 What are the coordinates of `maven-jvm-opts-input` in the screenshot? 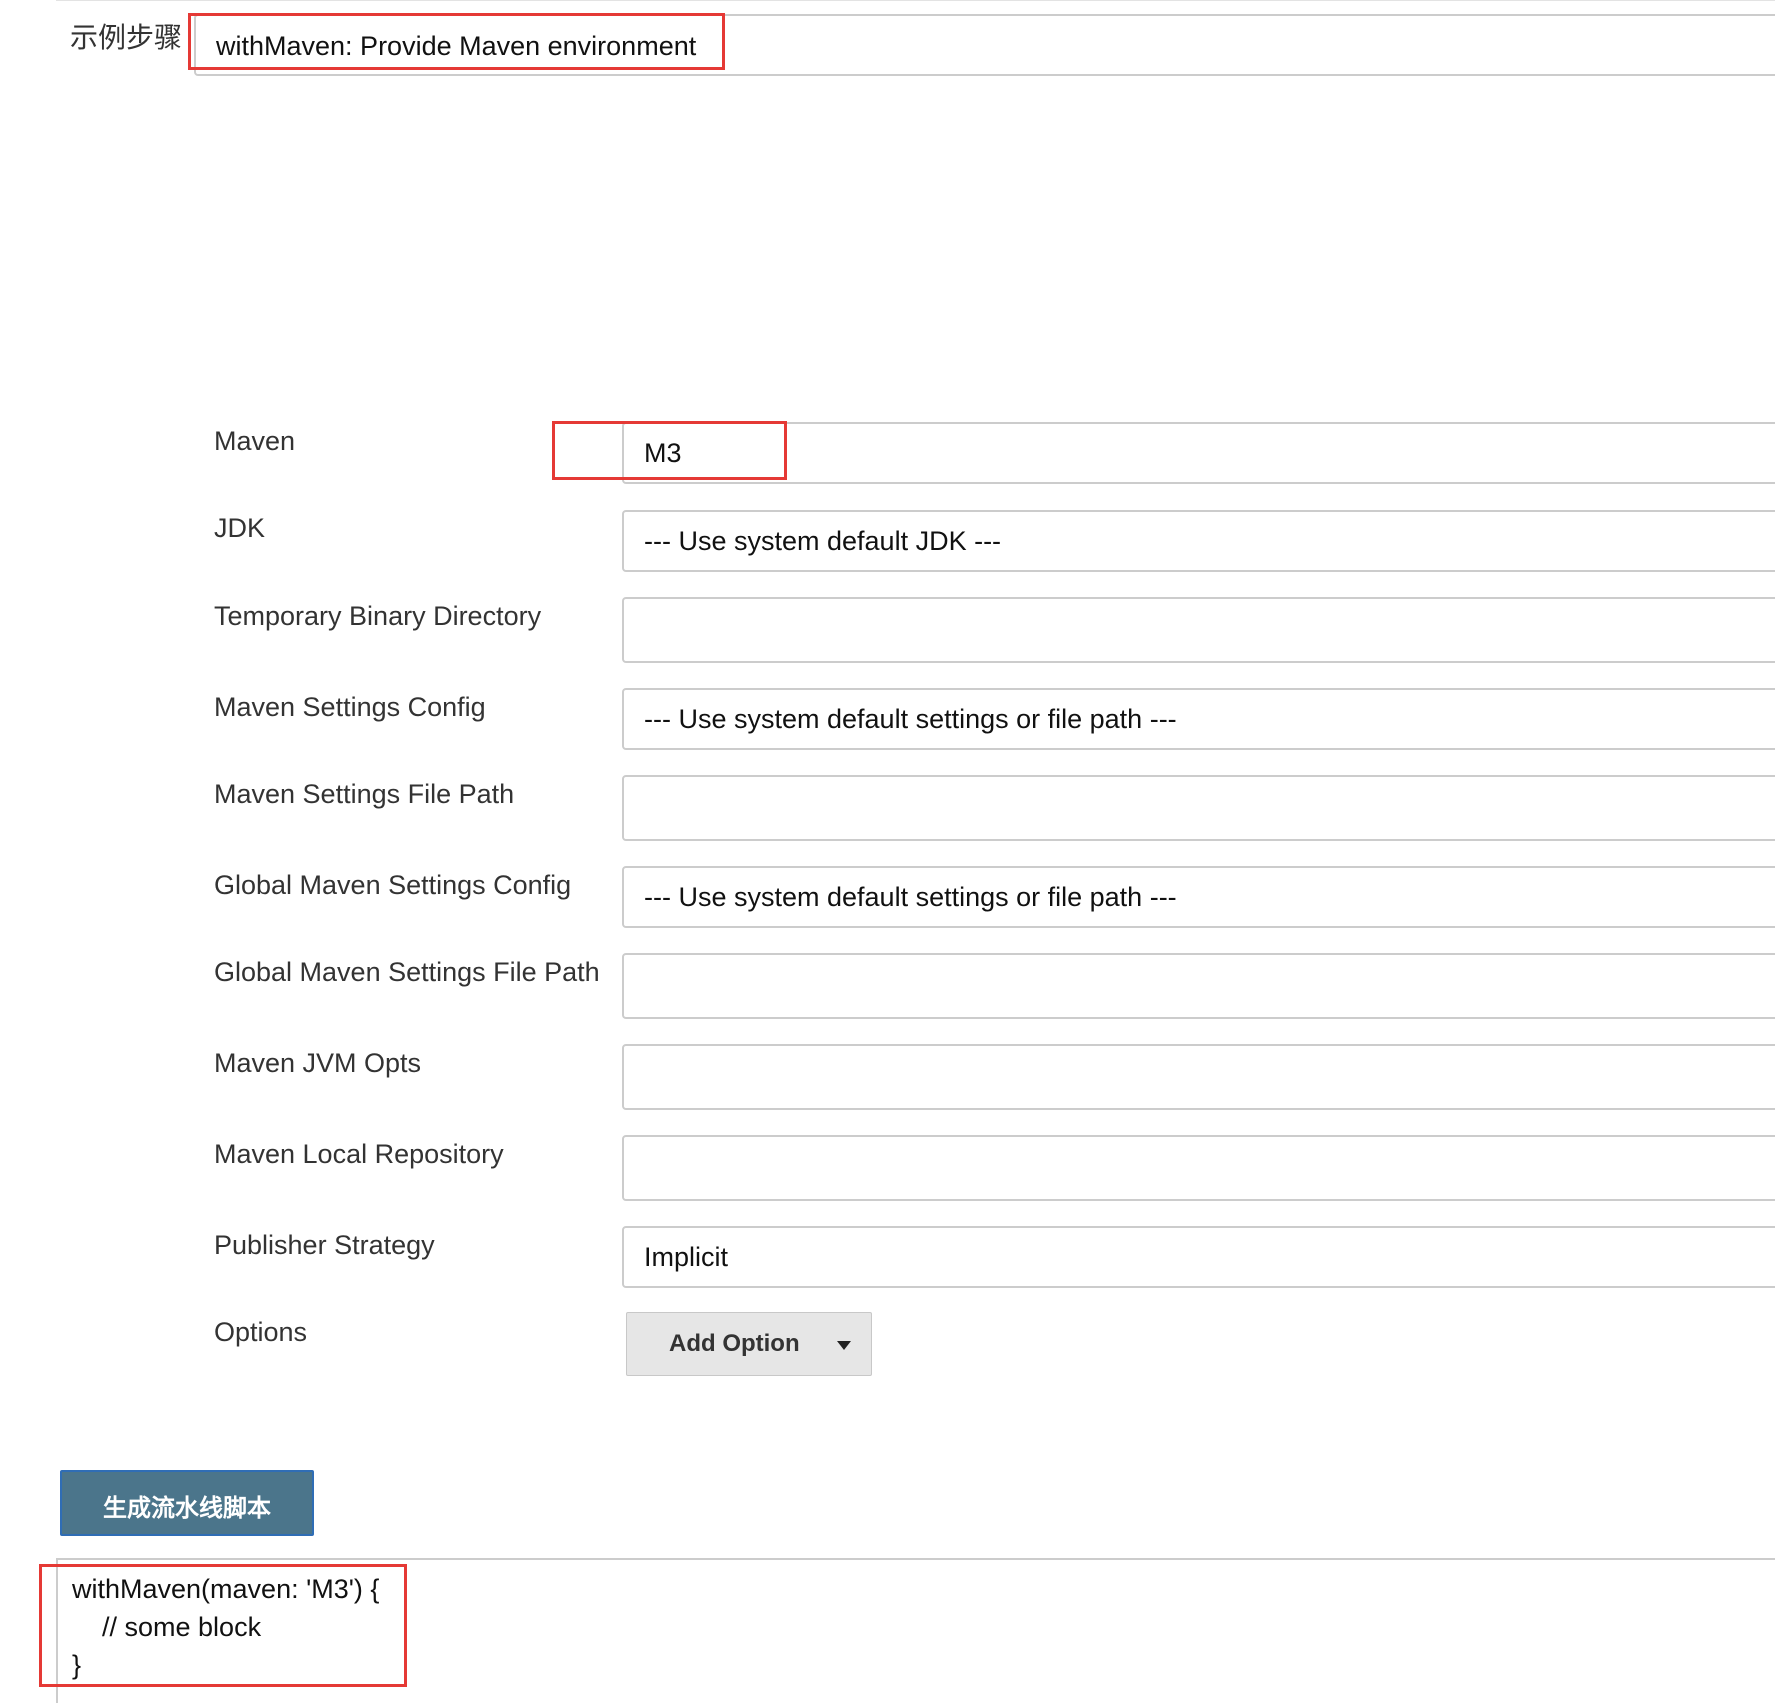 It's located at (1198, 1077).